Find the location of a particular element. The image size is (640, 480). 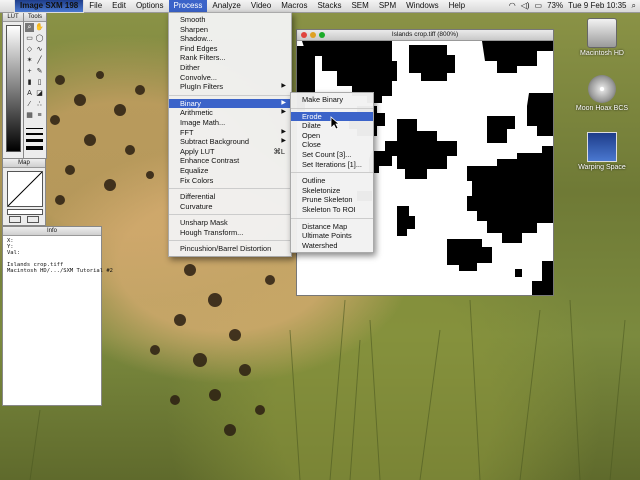

menu-item-fix-colors: Fix Colors is located at coordinates (230, 181).